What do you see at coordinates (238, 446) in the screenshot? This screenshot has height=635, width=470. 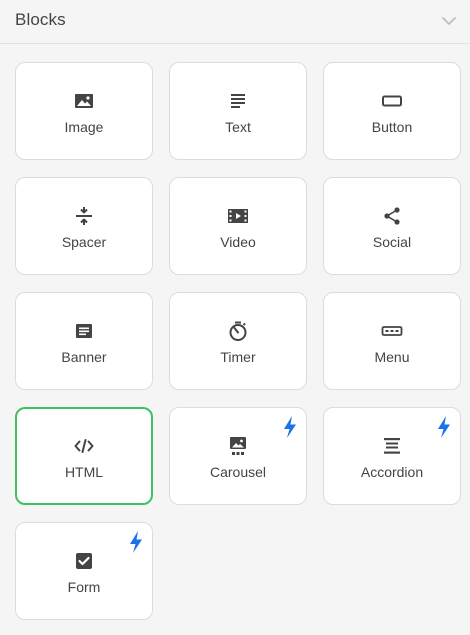 I see `carousel-icon` at bounding box center [238, 446].